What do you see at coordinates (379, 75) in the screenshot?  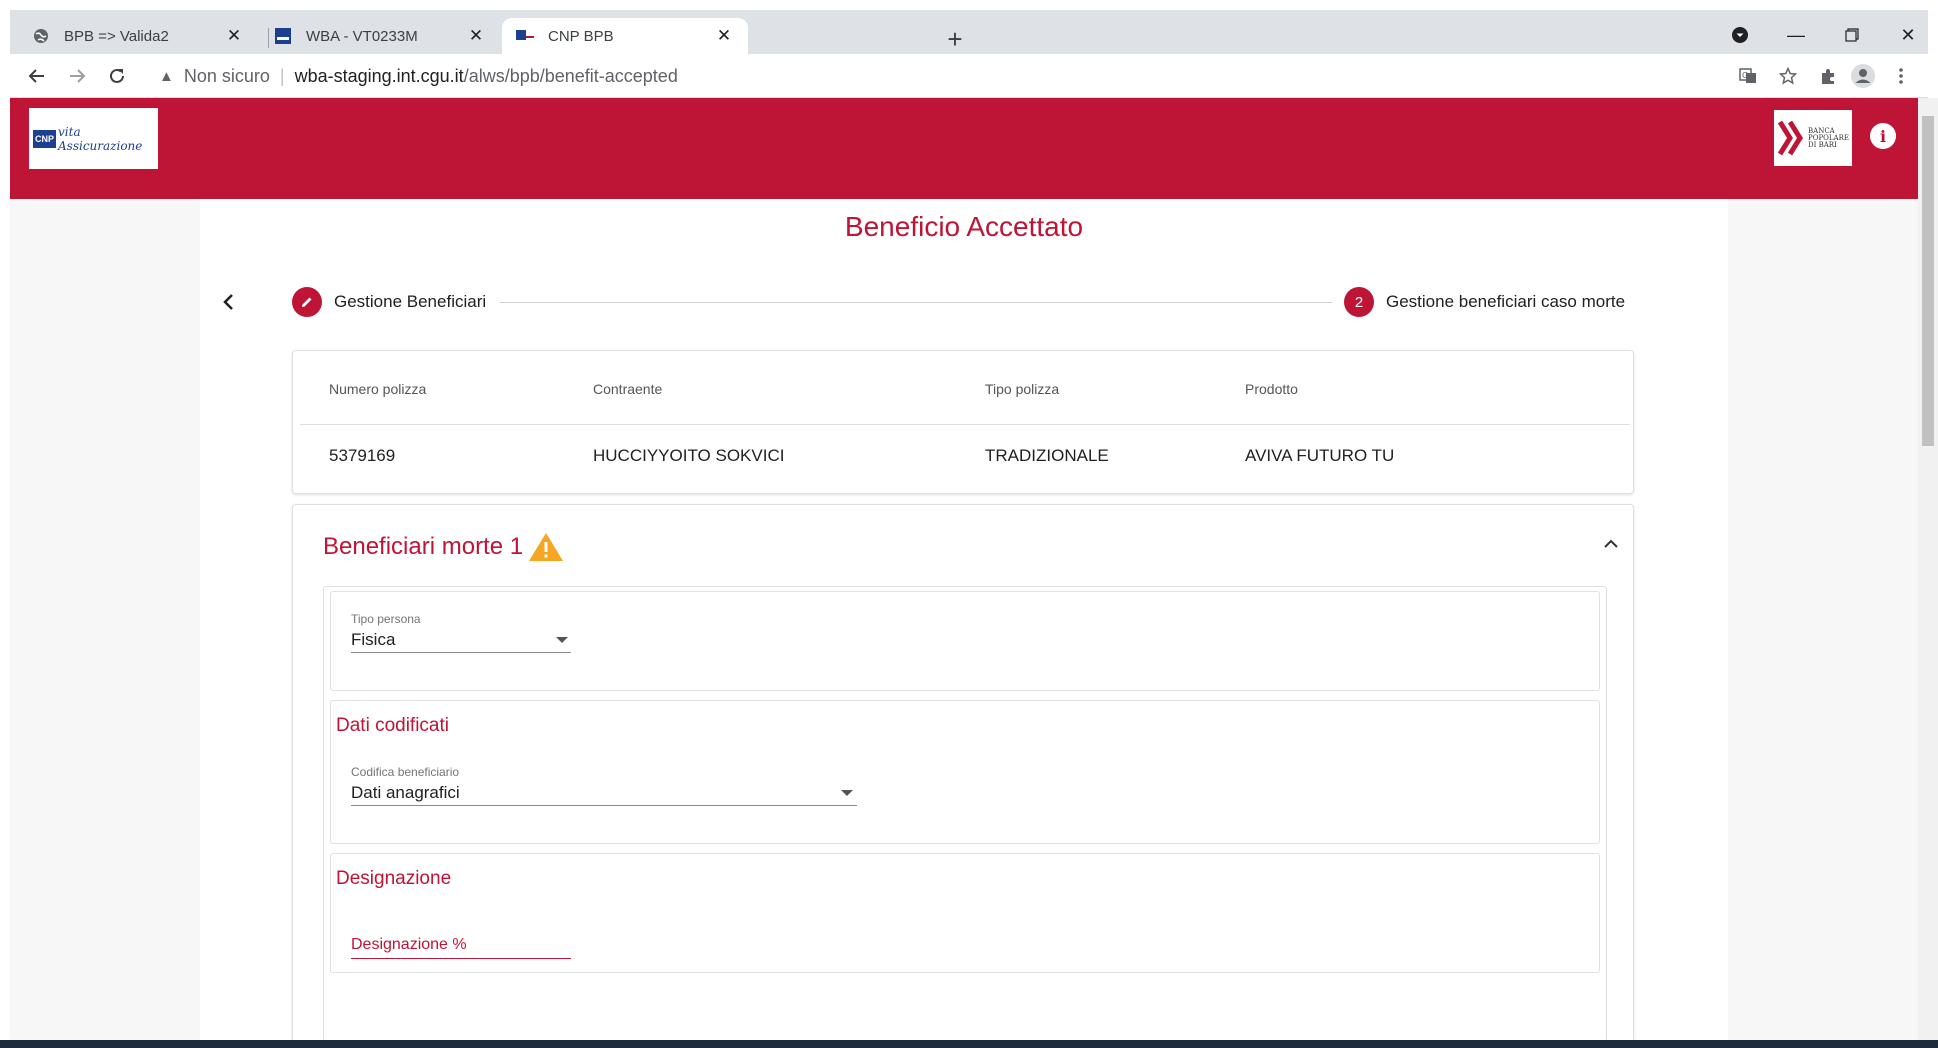 I see `url-host: wba-staging.int.cgu.it` at bounding box center [379, 75].